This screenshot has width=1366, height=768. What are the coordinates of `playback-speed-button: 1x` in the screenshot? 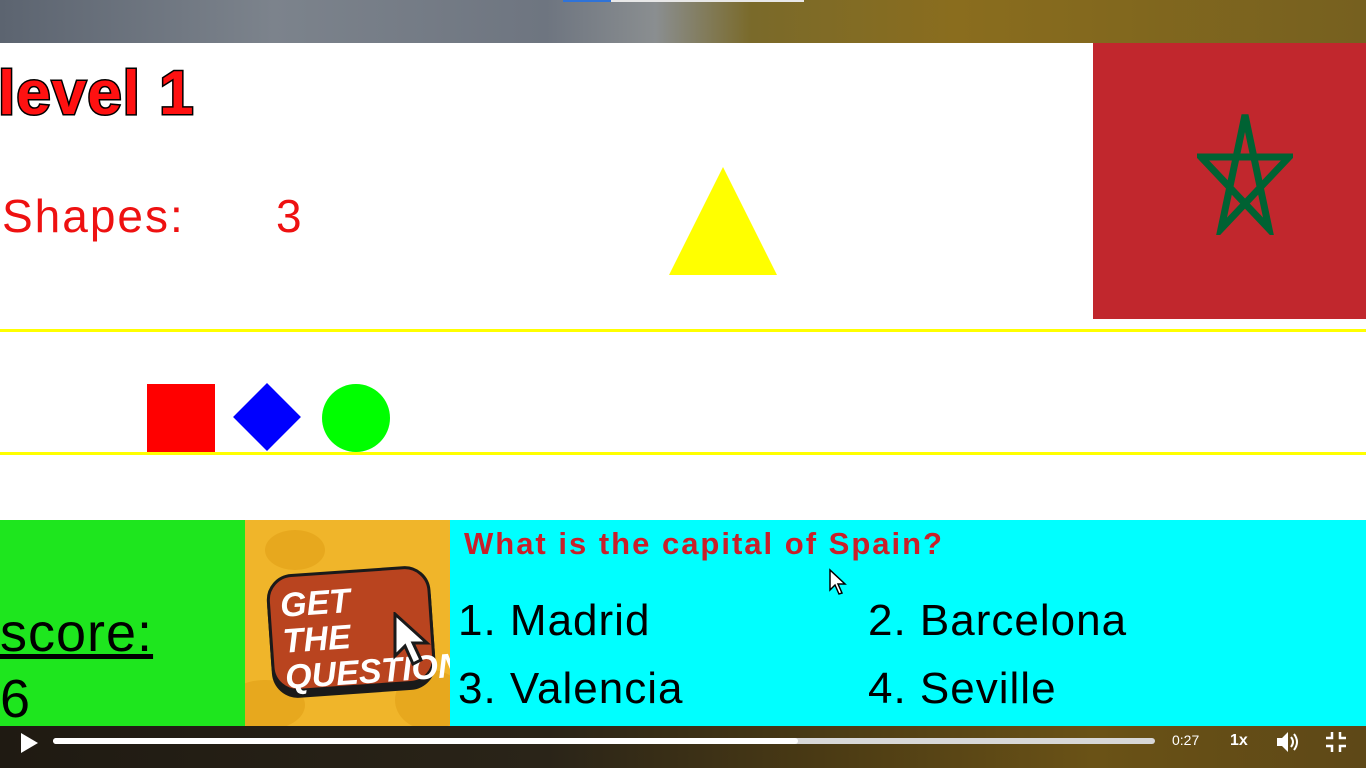 It's located at (1239, 741).